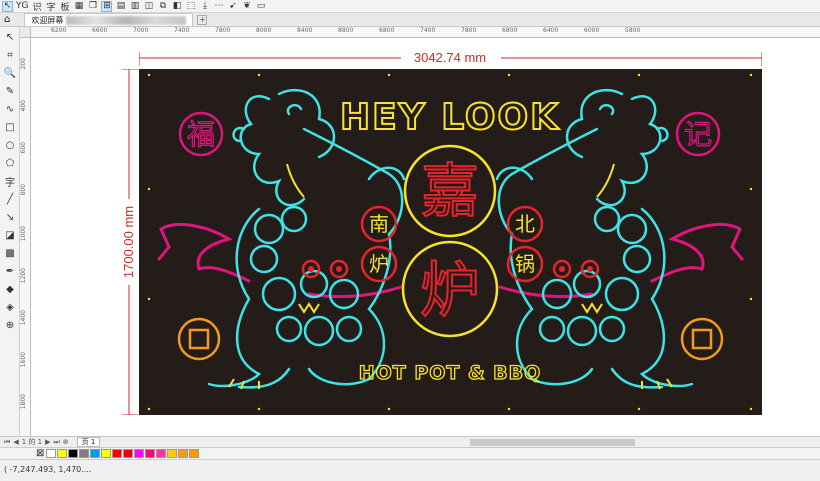 Image resolution: width=820 pixels, height=481 pixels. Describe the element at coordinates (50, 7) in the screenshot. I see `text-char-2: 字` at that location.